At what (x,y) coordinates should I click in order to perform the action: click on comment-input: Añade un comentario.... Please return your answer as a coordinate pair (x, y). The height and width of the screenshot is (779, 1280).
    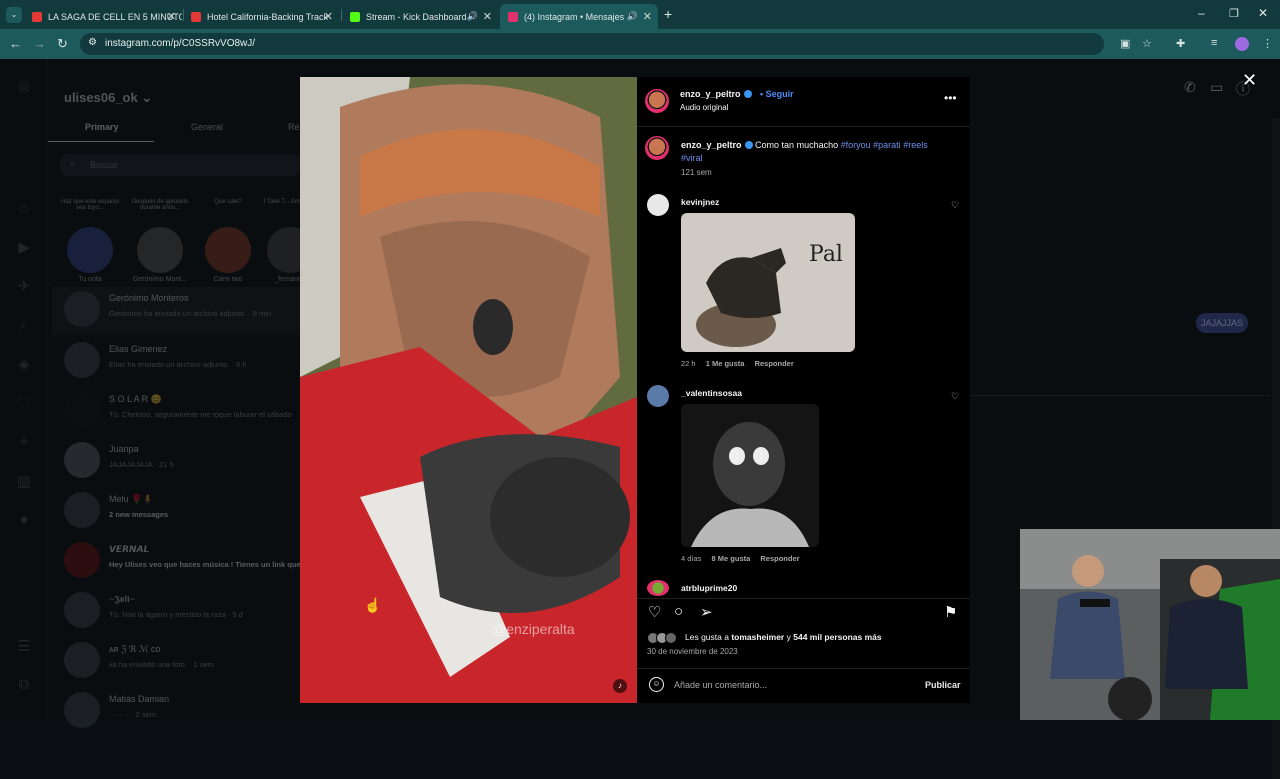
    Looking at the image, I should click on (720, 685).